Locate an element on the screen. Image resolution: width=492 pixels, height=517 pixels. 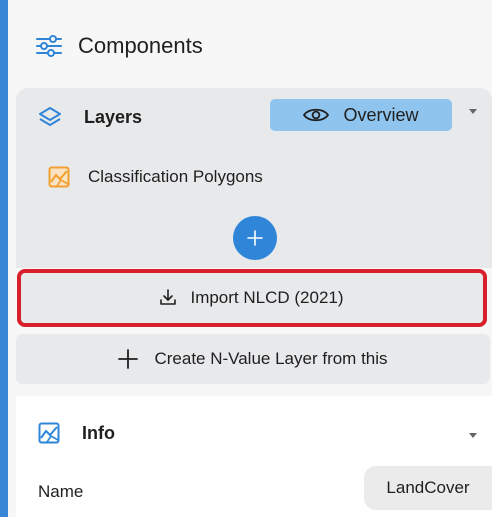
polygon-map-icon is located at coordinates (59, 177).